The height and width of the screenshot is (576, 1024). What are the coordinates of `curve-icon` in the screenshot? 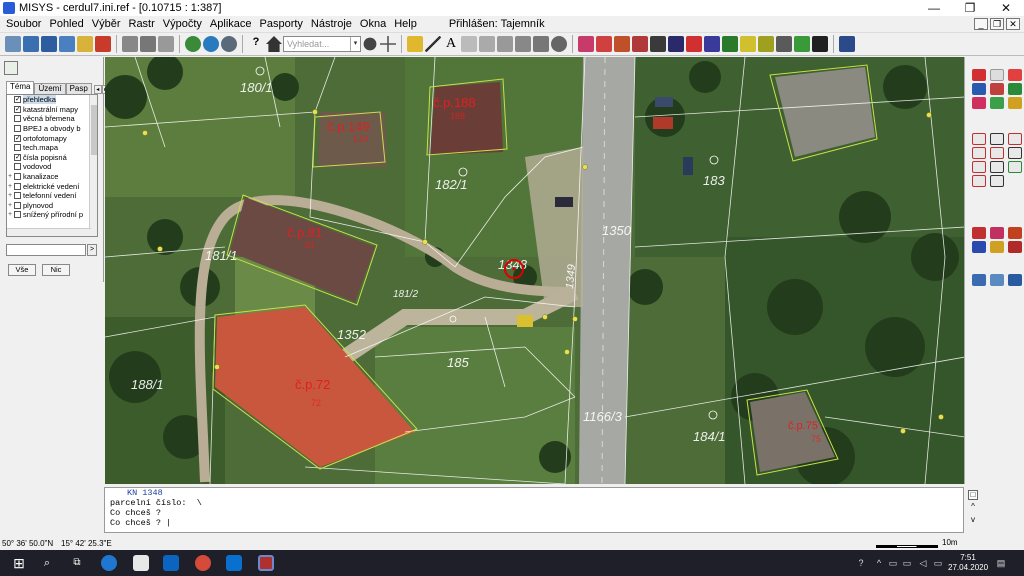 It's located at (997, 280).